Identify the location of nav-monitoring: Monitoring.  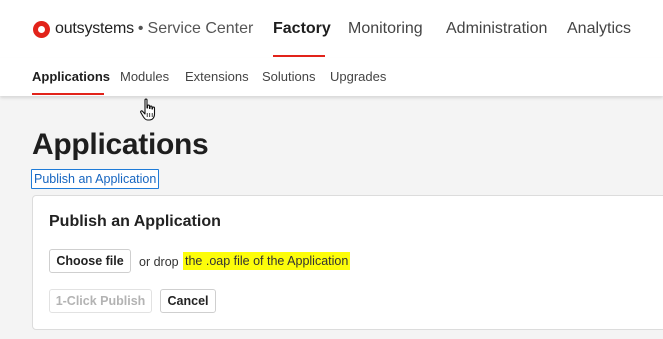
(385, 29).